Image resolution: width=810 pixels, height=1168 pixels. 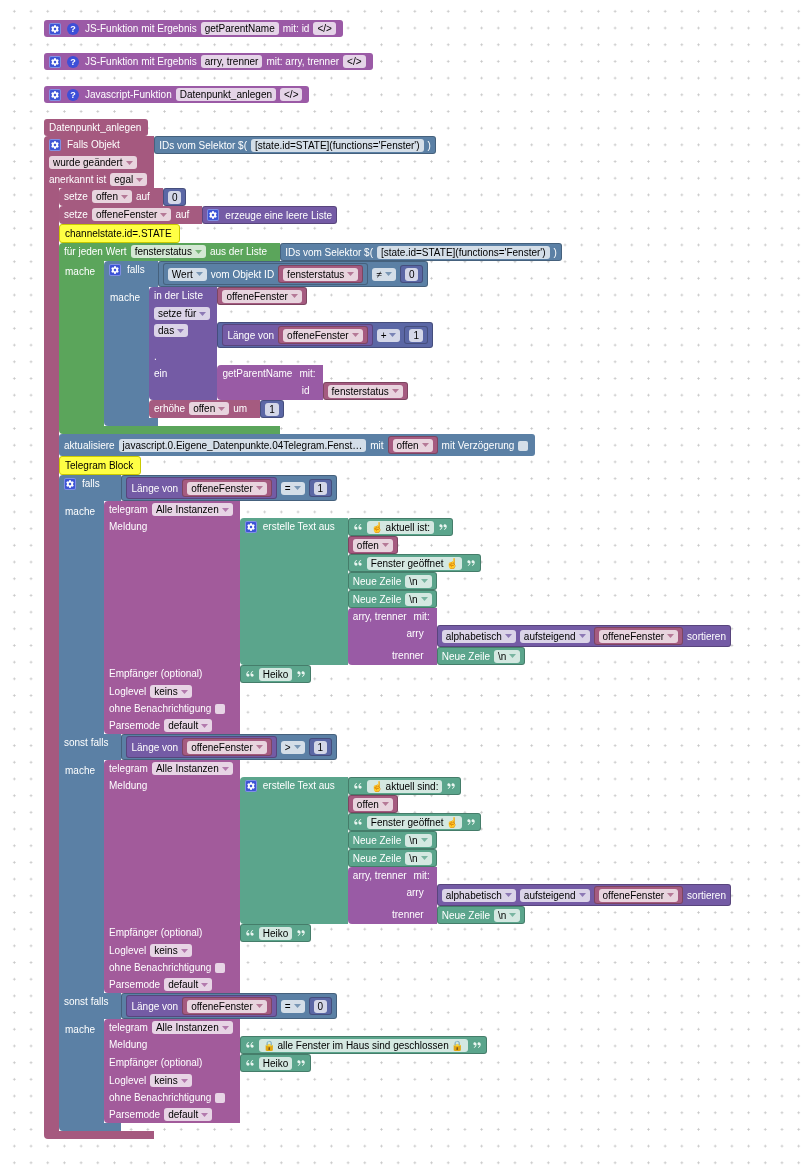 I want to click on input-field: ☝ aktuell ist:, so click(x=400, y=527).